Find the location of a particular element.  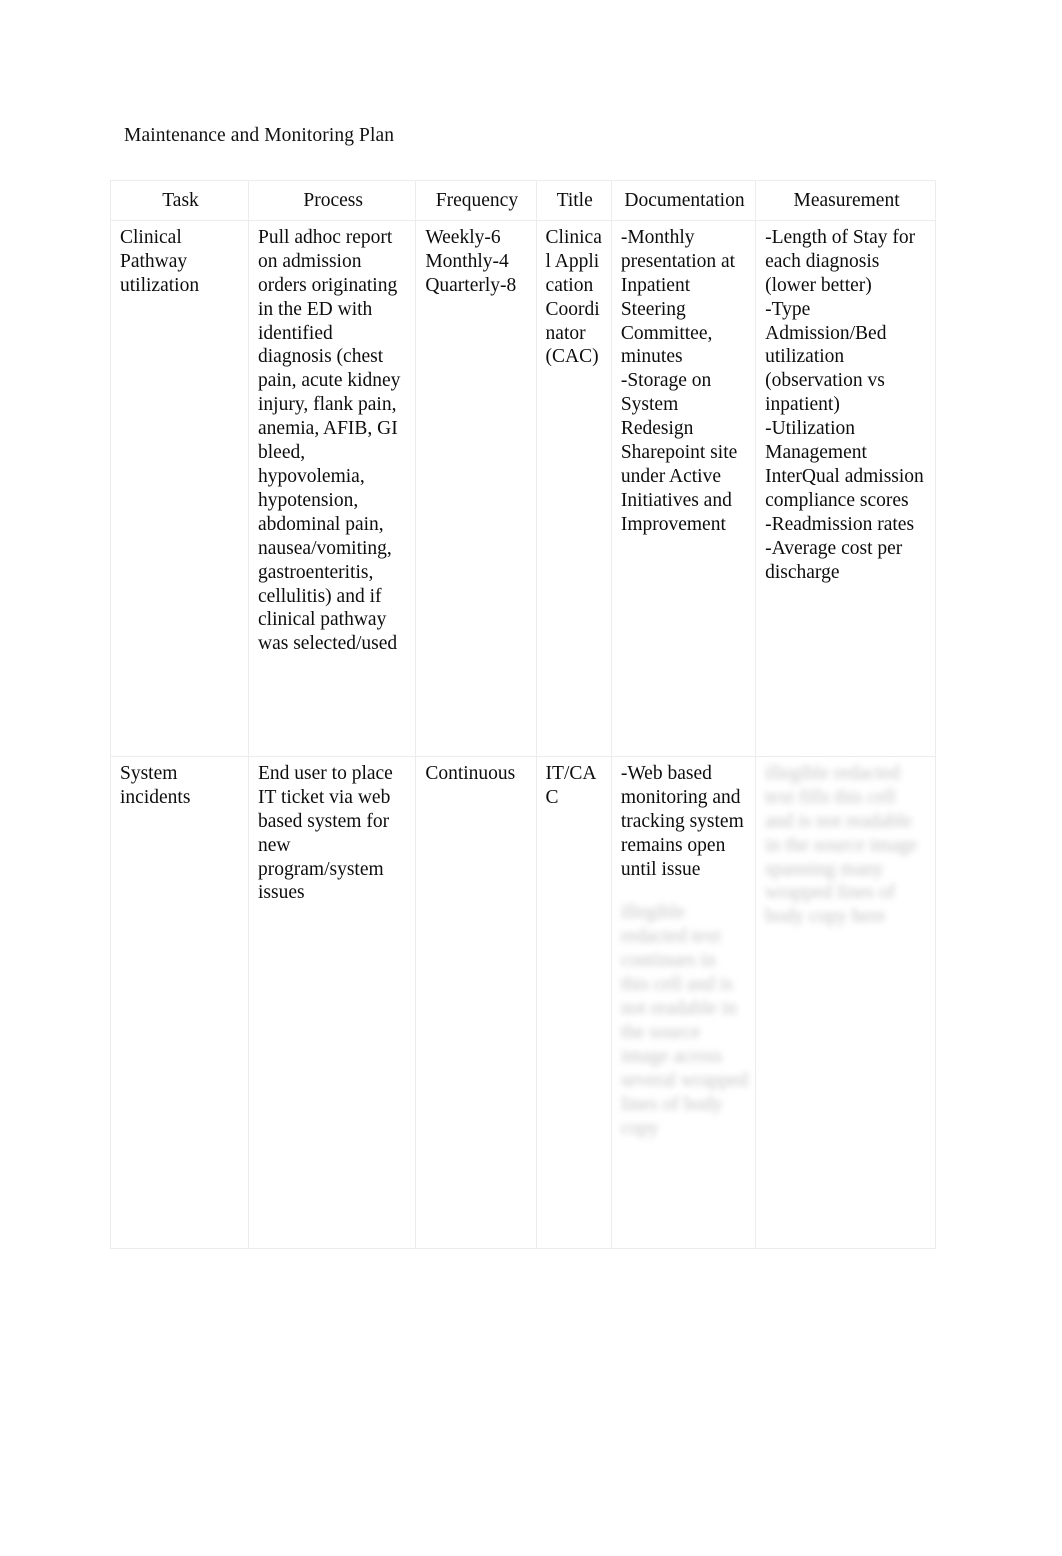

cell-title: IT/CAC is located at coordinates (573, 1002).